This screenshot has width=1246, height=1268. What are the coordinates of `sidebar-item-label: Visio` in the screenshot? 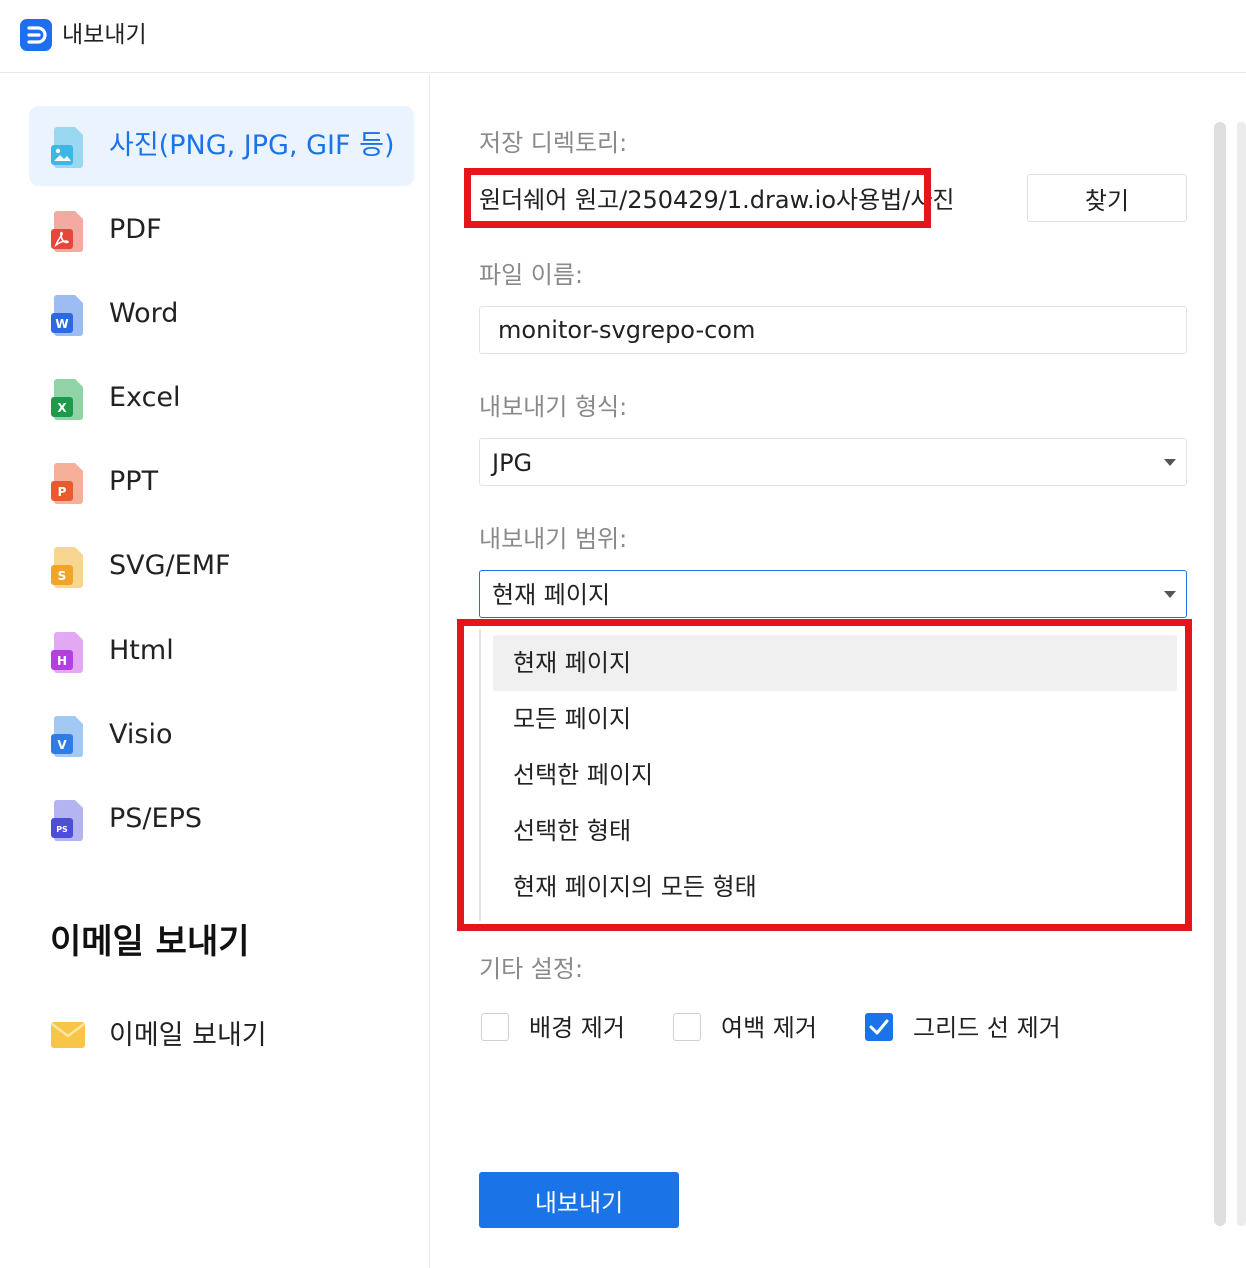 It's located at (141, 734).